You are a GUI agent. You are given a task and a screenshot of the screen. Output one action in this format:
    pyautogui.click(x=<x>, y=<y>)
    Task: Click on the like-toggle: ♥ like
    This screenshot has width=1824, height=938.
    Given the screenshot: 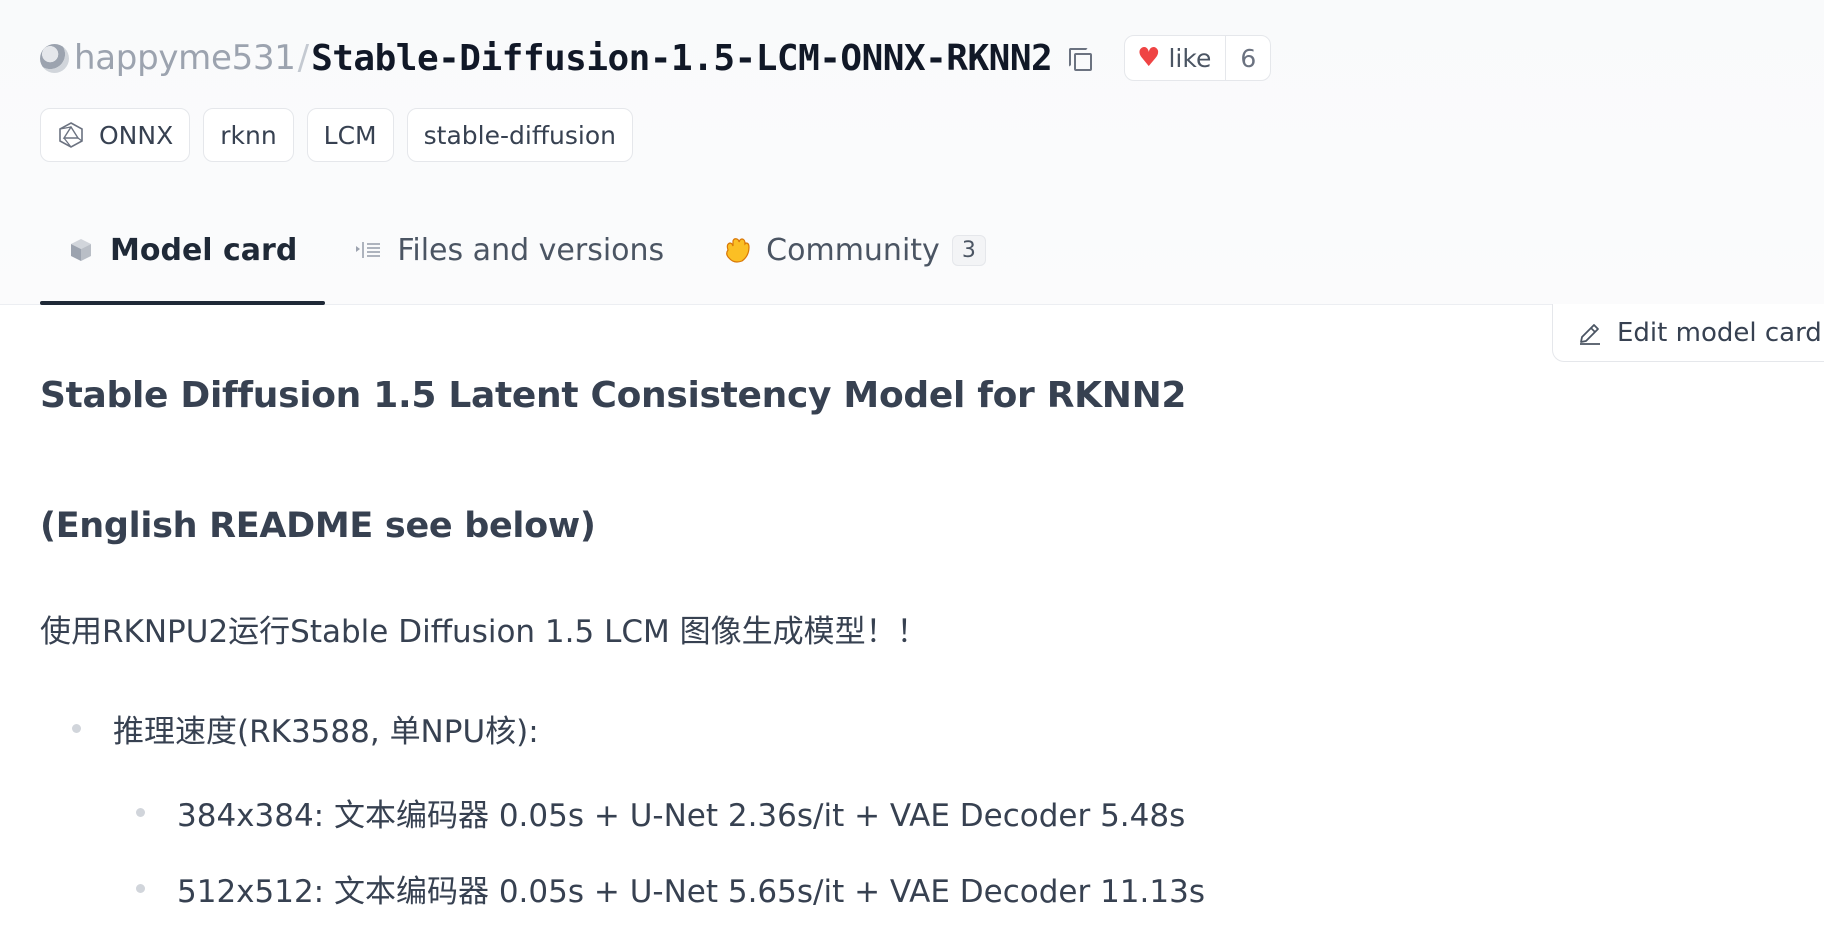 What is the action you would take?
    pyautogui.click(x=1176, y=58)
    